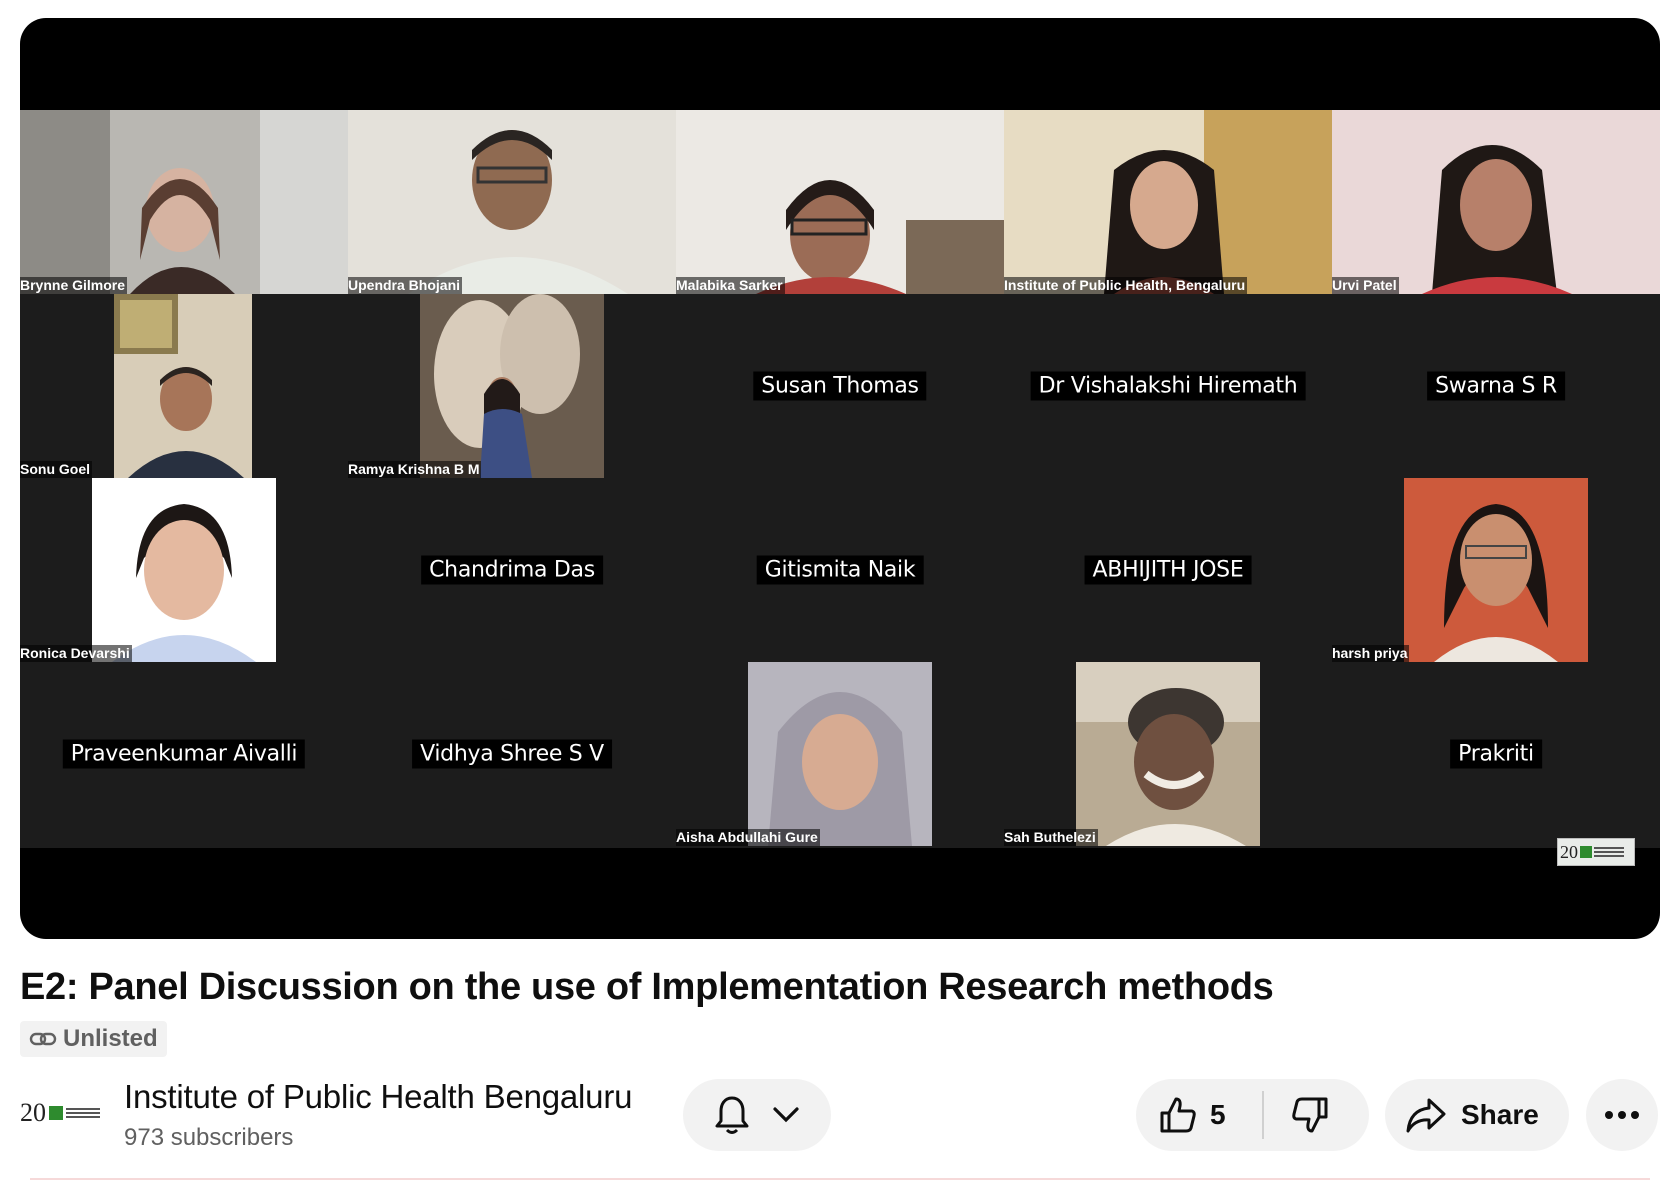  I want to click on participant-name: Dr Vishalakshi Hiremath, so click(1168, 386).